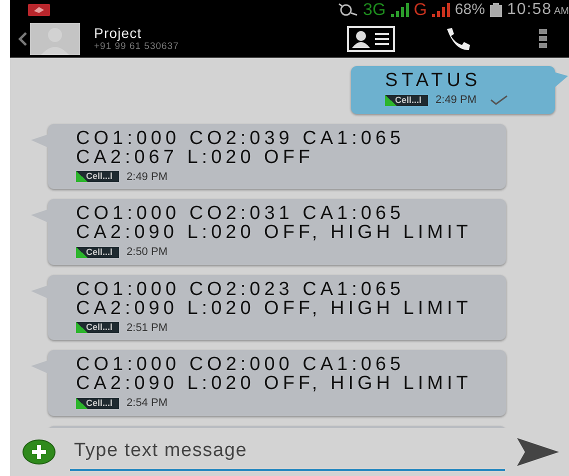 This screenshot has height=476, width=569. What do you see at coordinates (561, 12) in the screenshot?
I see `clock-meridiem: AM` at bounding box center [561, 12].